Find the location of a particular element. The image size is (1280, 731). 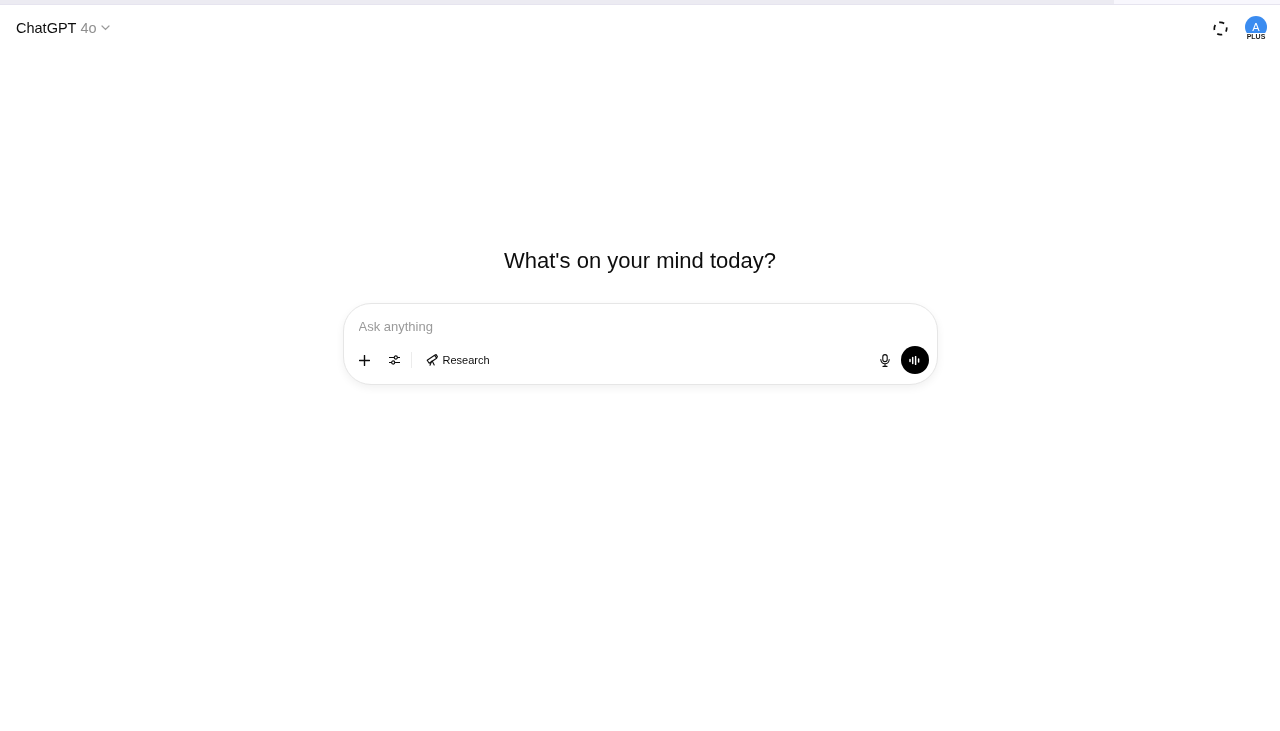

telescope-icon is located at coordinates (431, 360).